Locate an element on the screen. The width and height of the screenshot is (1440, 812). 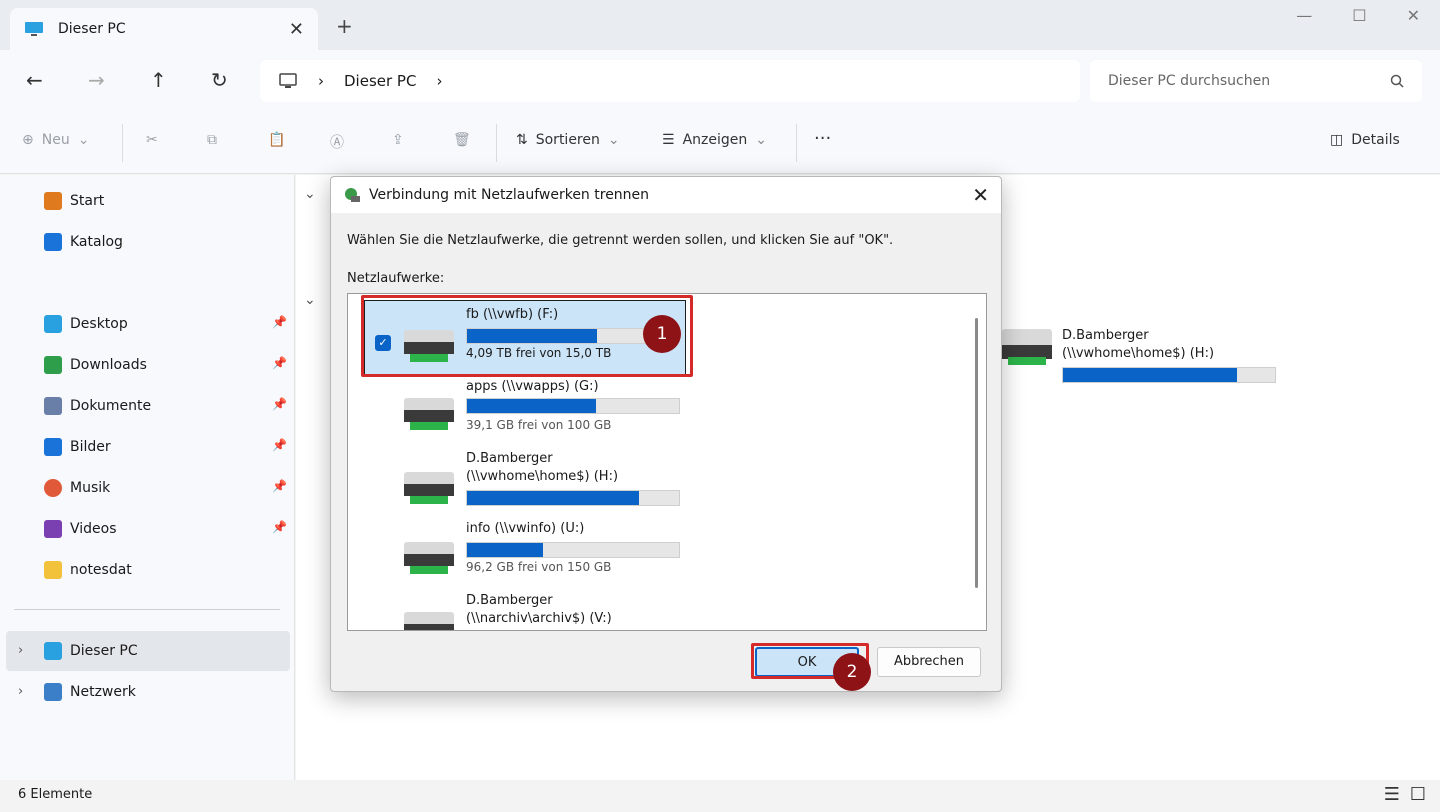
sidebar-item-katalog: Katalog is located at coordinates (83, 242).